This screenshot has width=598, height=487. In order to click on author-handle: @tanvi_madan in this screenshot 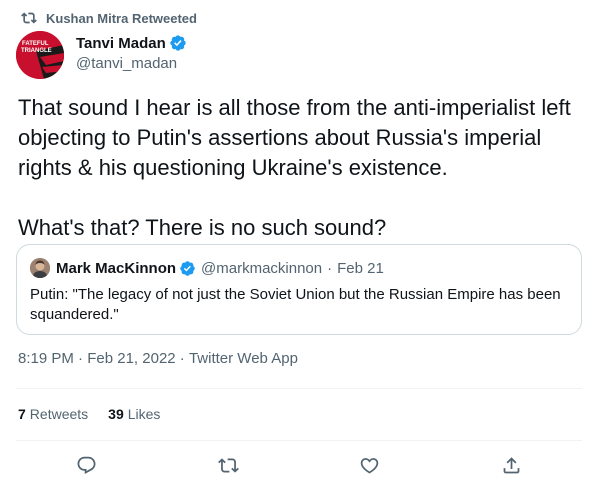, I will do `click(131, 63)`.